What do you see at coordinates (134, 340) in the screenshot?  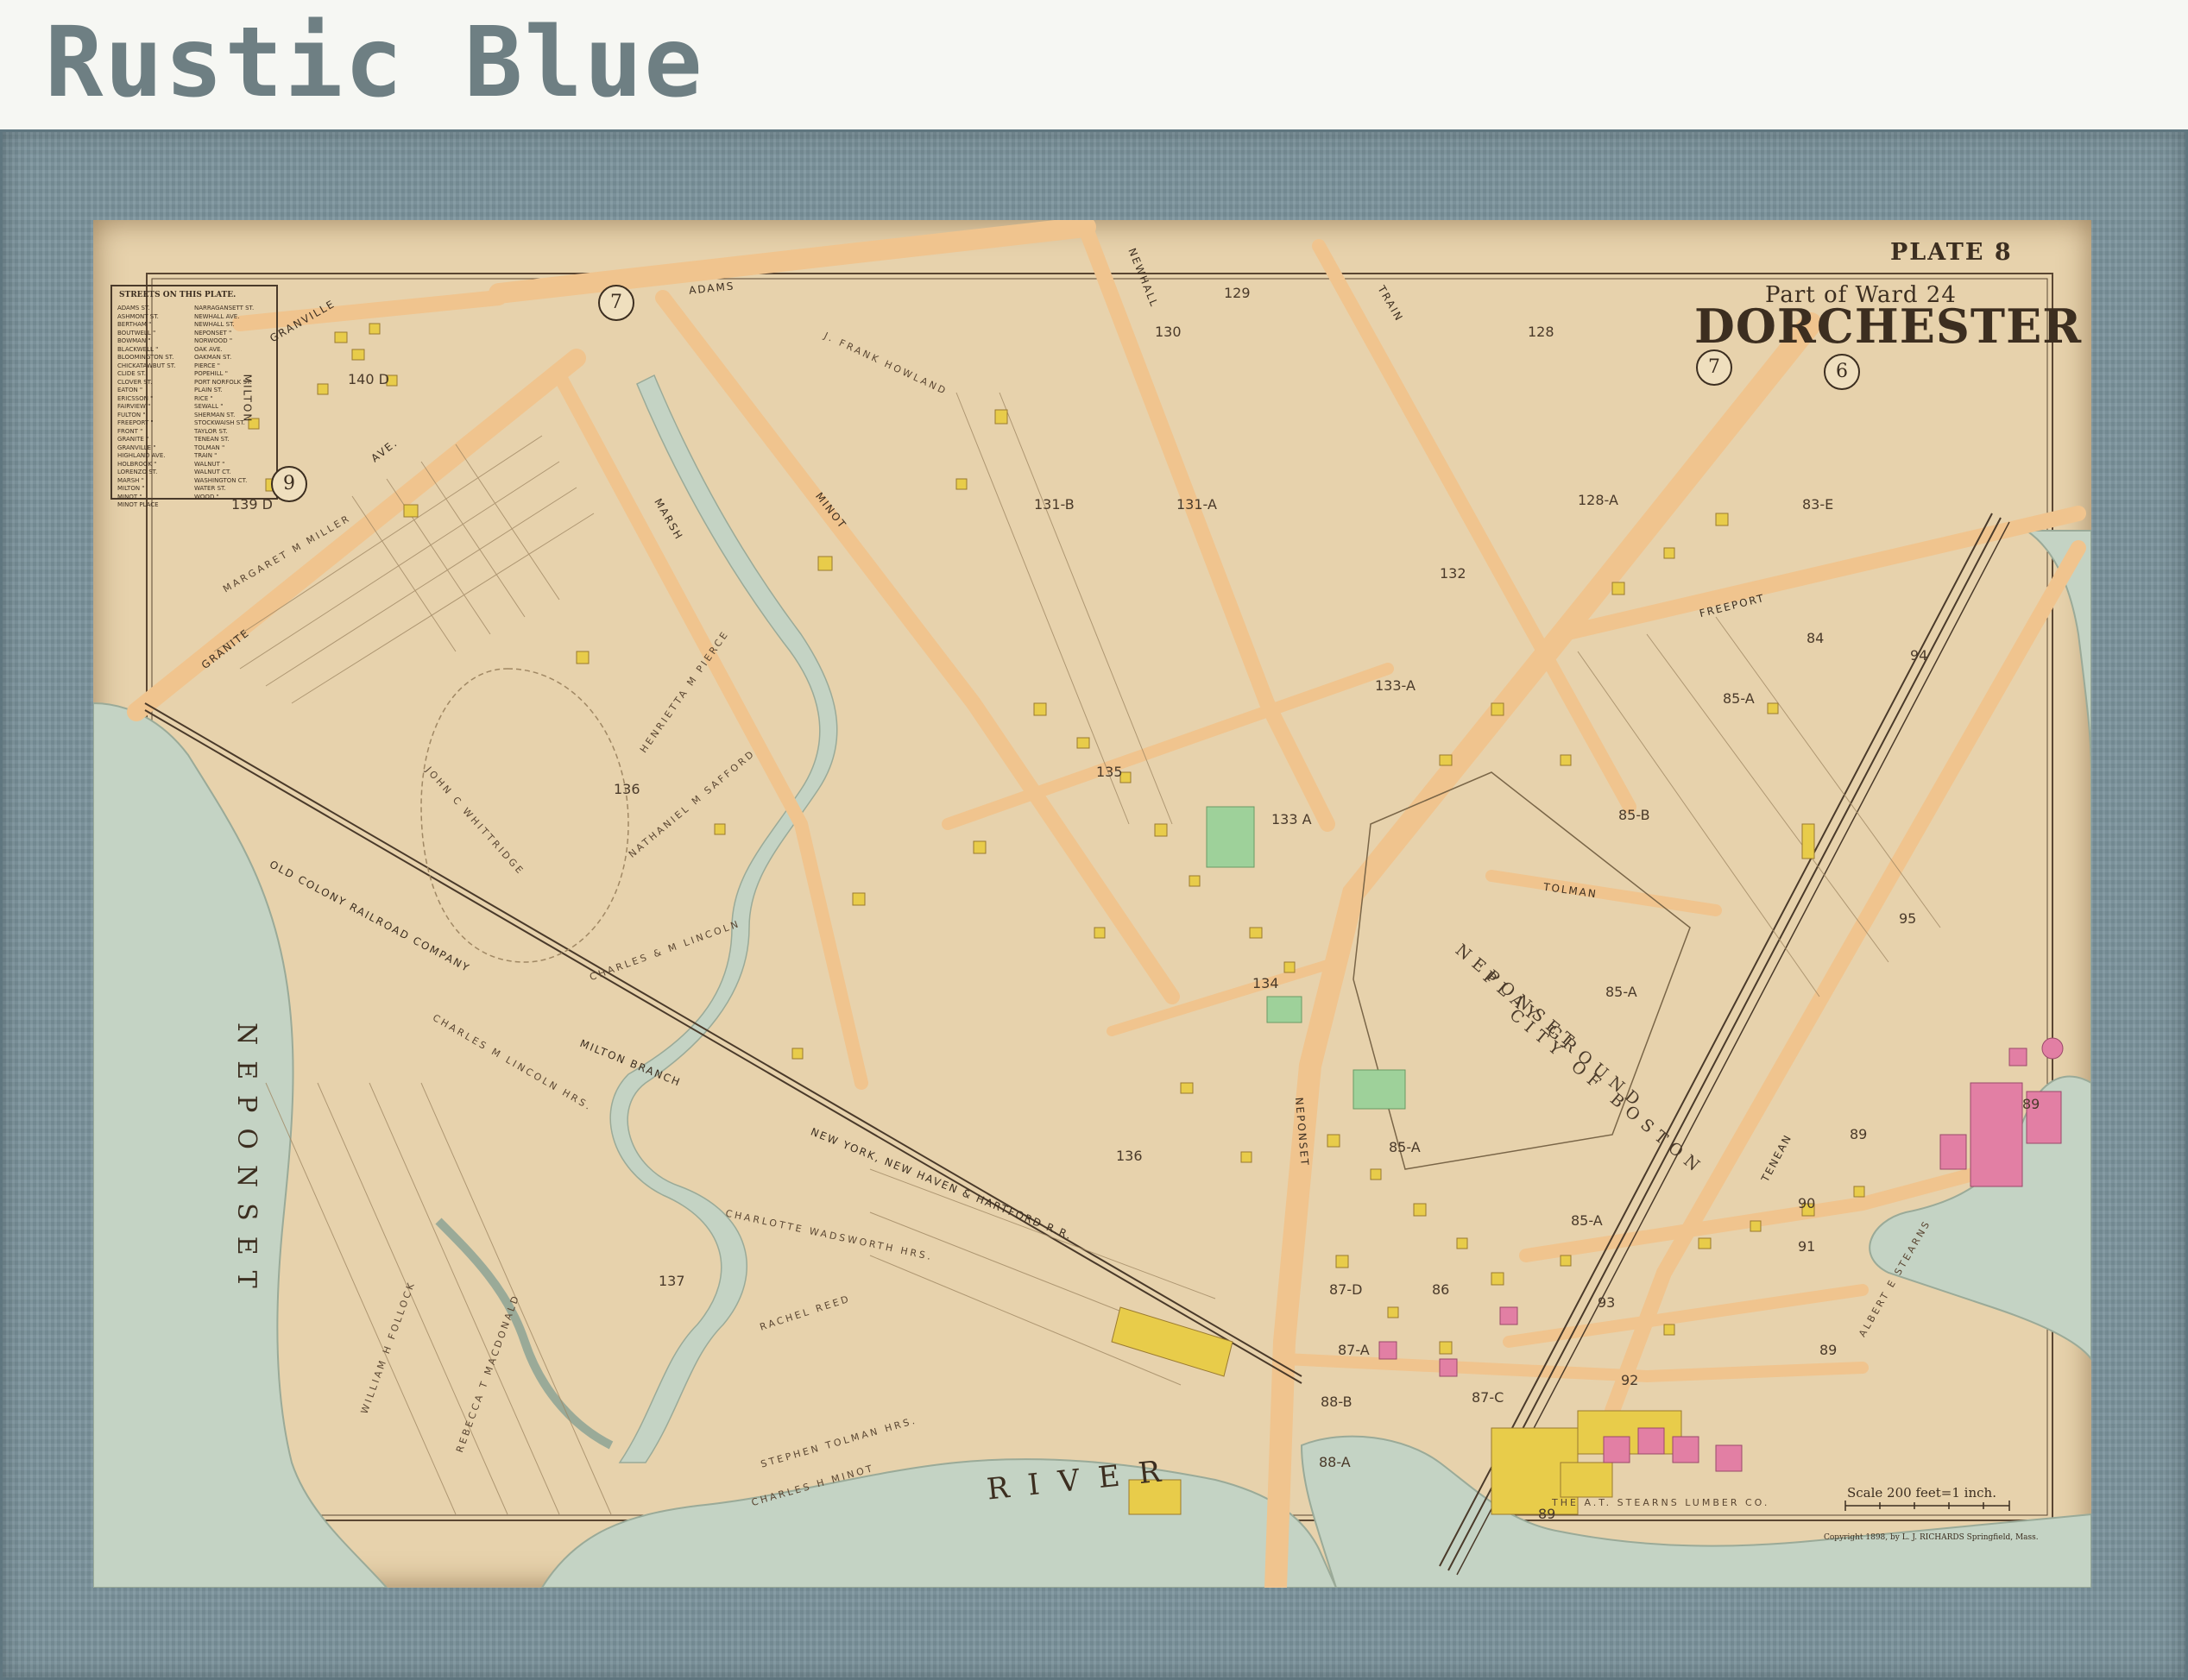 I see `street-entry: BOWMAN "` at bounding box center [134, 340].